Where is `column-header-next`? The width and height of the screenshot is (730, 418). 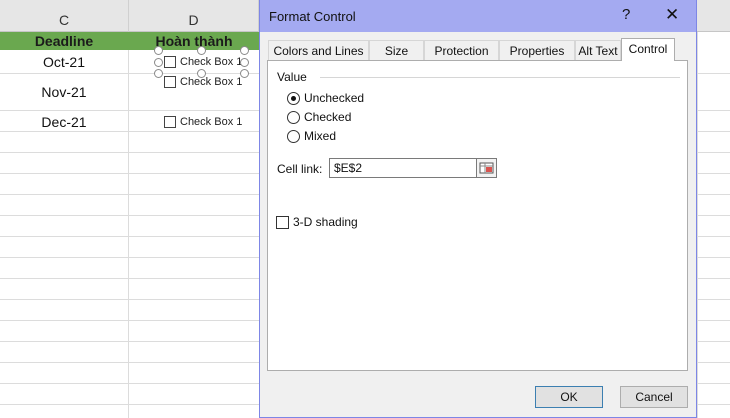
column-header-next is located at coordinates (713, 16).